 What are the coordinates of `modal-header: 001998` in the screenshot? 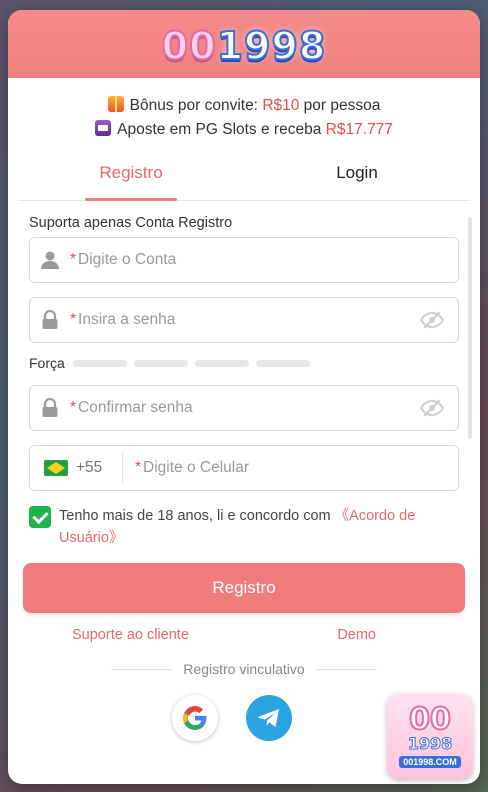 It's located at (244, 44).